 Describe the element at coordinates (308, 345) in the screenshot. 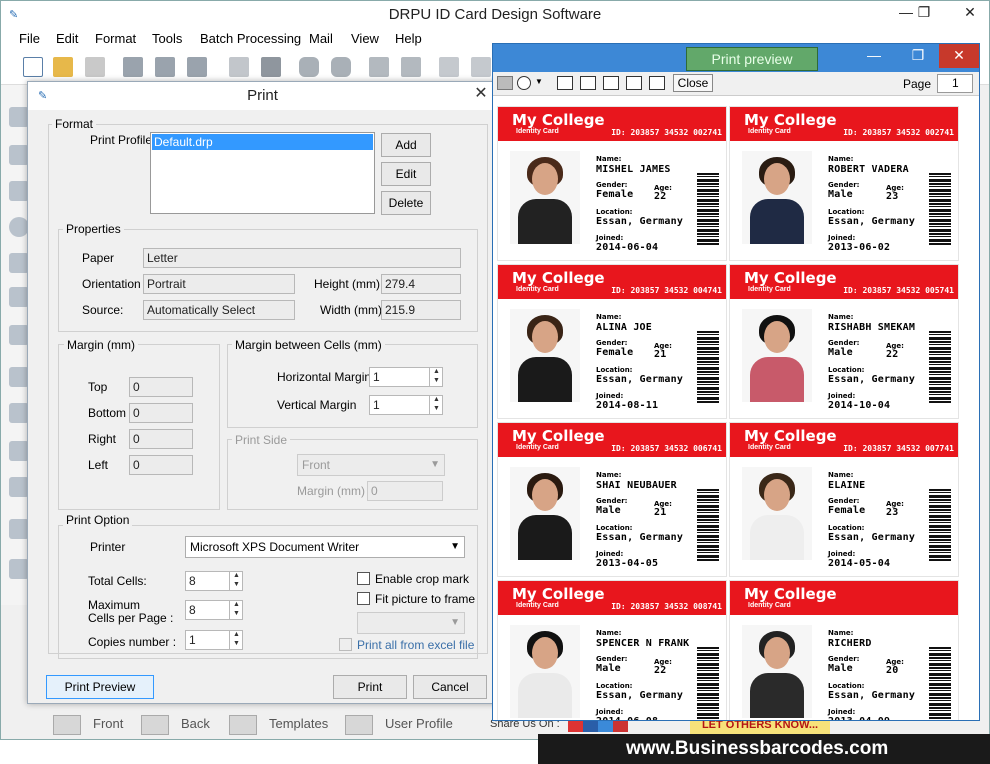

I see `margin-cells-label: Margin between Cells (mm)` at that location.